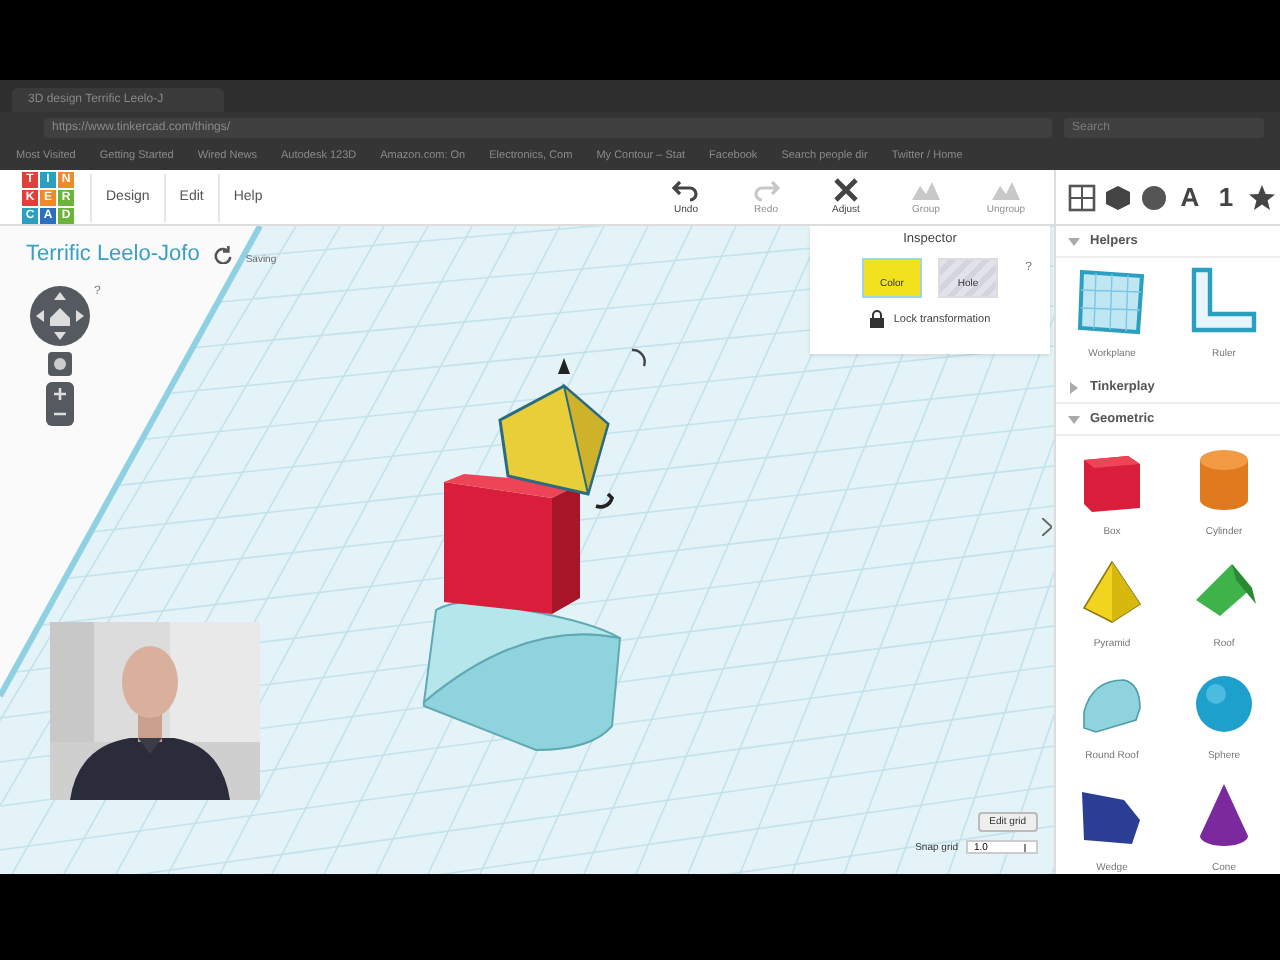  What do you see at coordinates (554, 439) in the screenshot?
I see `roof-model` at bounding box center [554, 439].